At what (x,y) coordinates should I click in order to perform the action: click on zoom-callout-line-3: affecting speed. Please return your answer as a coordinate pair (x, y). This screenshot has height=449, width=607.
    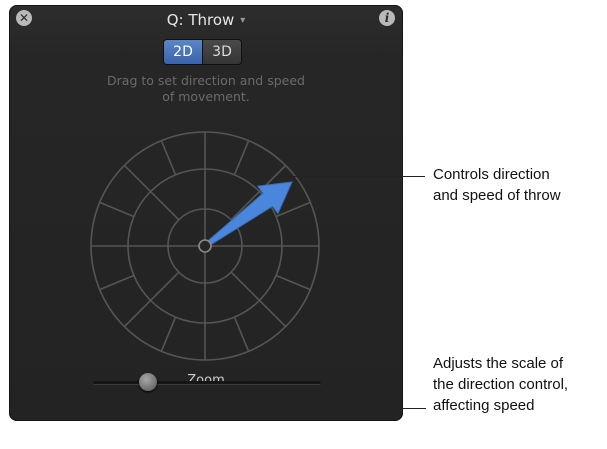
    Looking at the image, I should click on (484, 405).